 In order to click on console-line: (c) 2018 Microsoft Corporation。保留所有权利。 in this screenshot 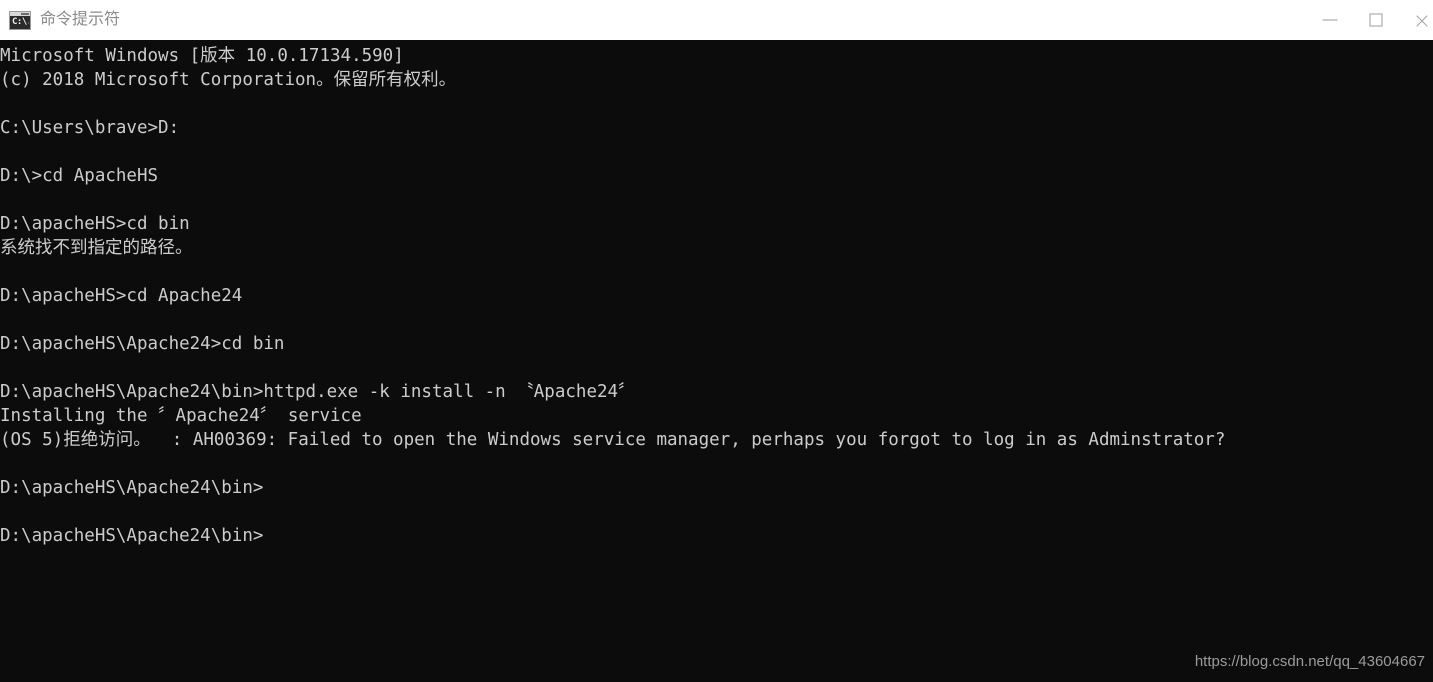, I will do `click(228, 80)`.